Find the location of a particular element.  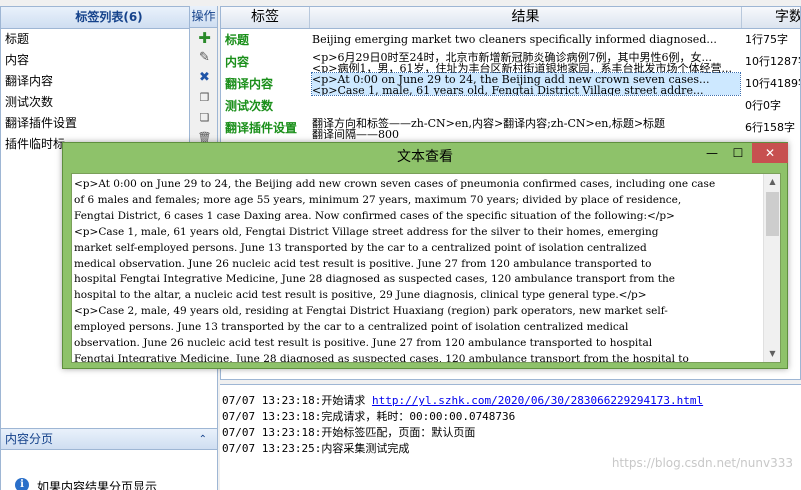

vertical-scrollbar: ▲ ▼ is located at coordinates (771, 268).